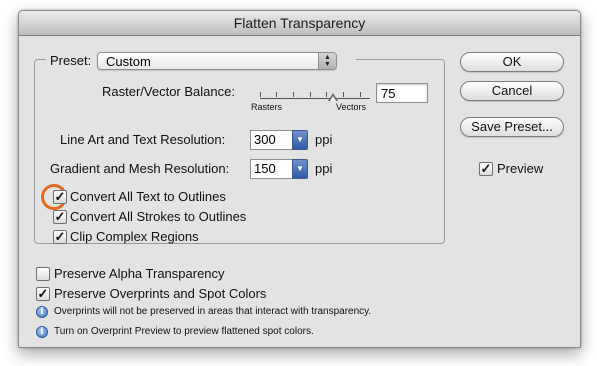 The width and height of the screenshot is (597, 366). What do you see at coordinates (324, 139) in the screenshot?
I see `line-art-unit: ppi` at bounding box center [324, 139].